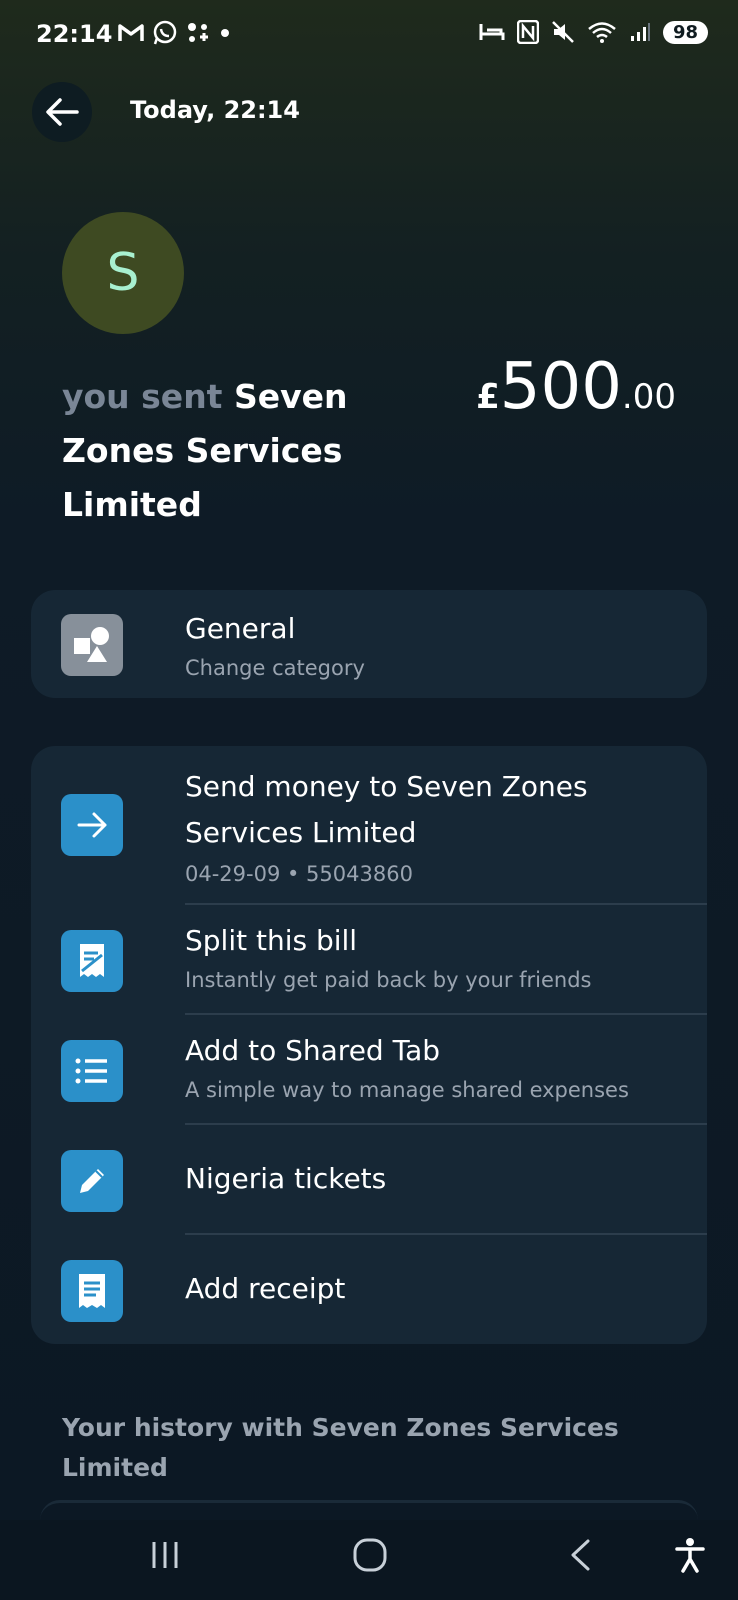 This screenshot has width=738, height=1600. What do you see at coordinates (301, 832) in the screenshot?
I see `send-money-title-line2: Services Limited` at bounding box center [301, 832].